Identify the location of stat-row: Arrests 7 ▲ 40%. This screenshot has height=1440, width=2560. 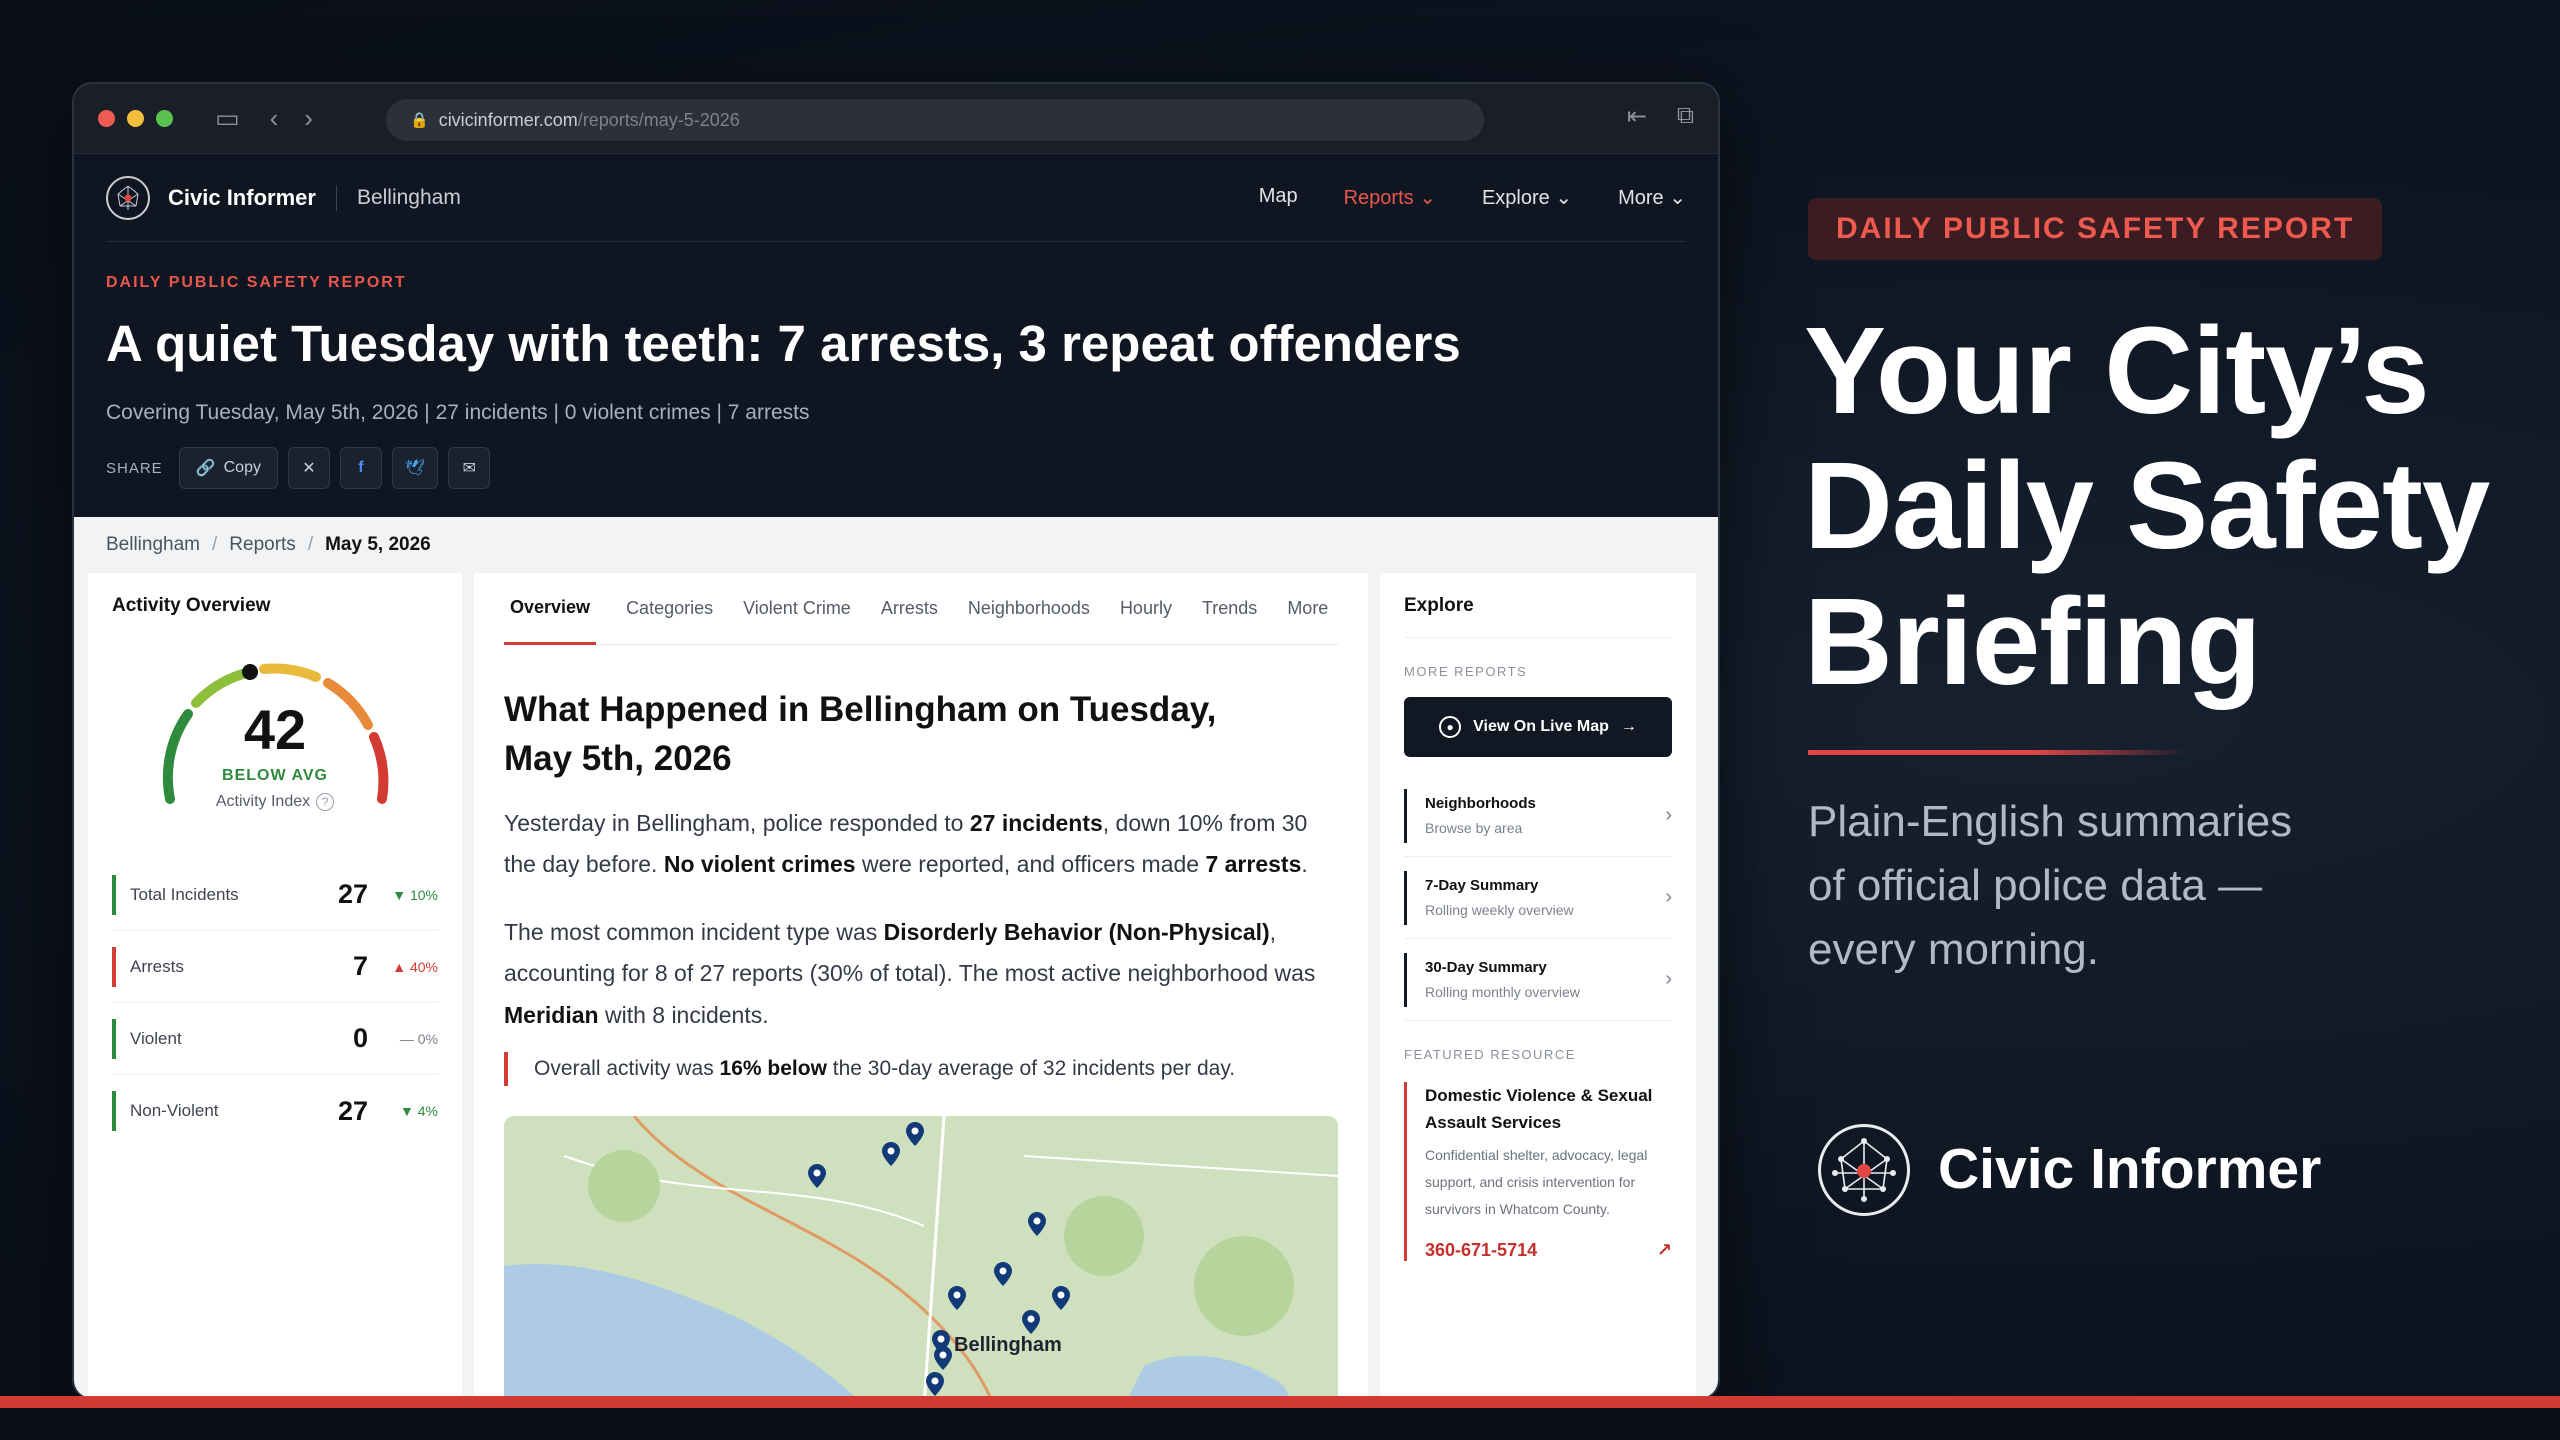
(275, 967).